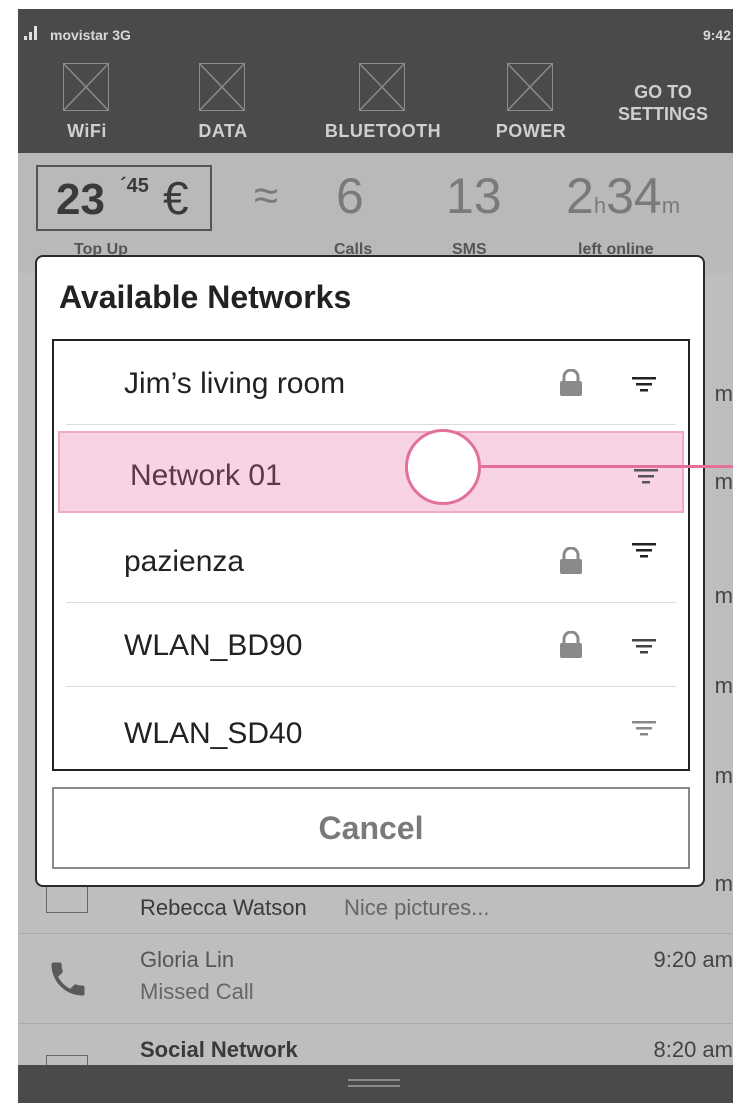  I want to click on list-item-name: Gloria Lin, so click(187, 959).